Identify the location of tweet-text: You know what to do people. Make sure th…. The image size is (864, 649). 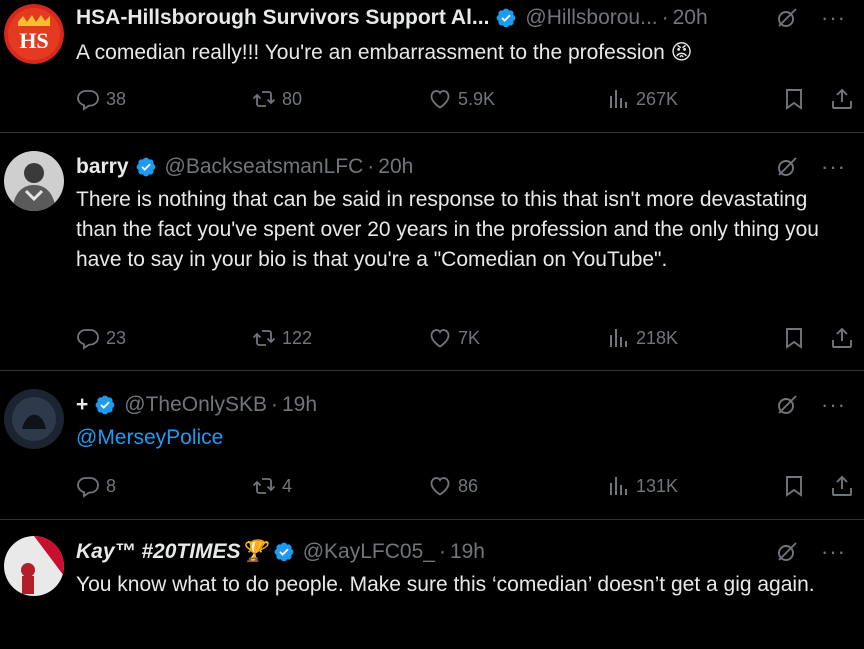
(445, 584).